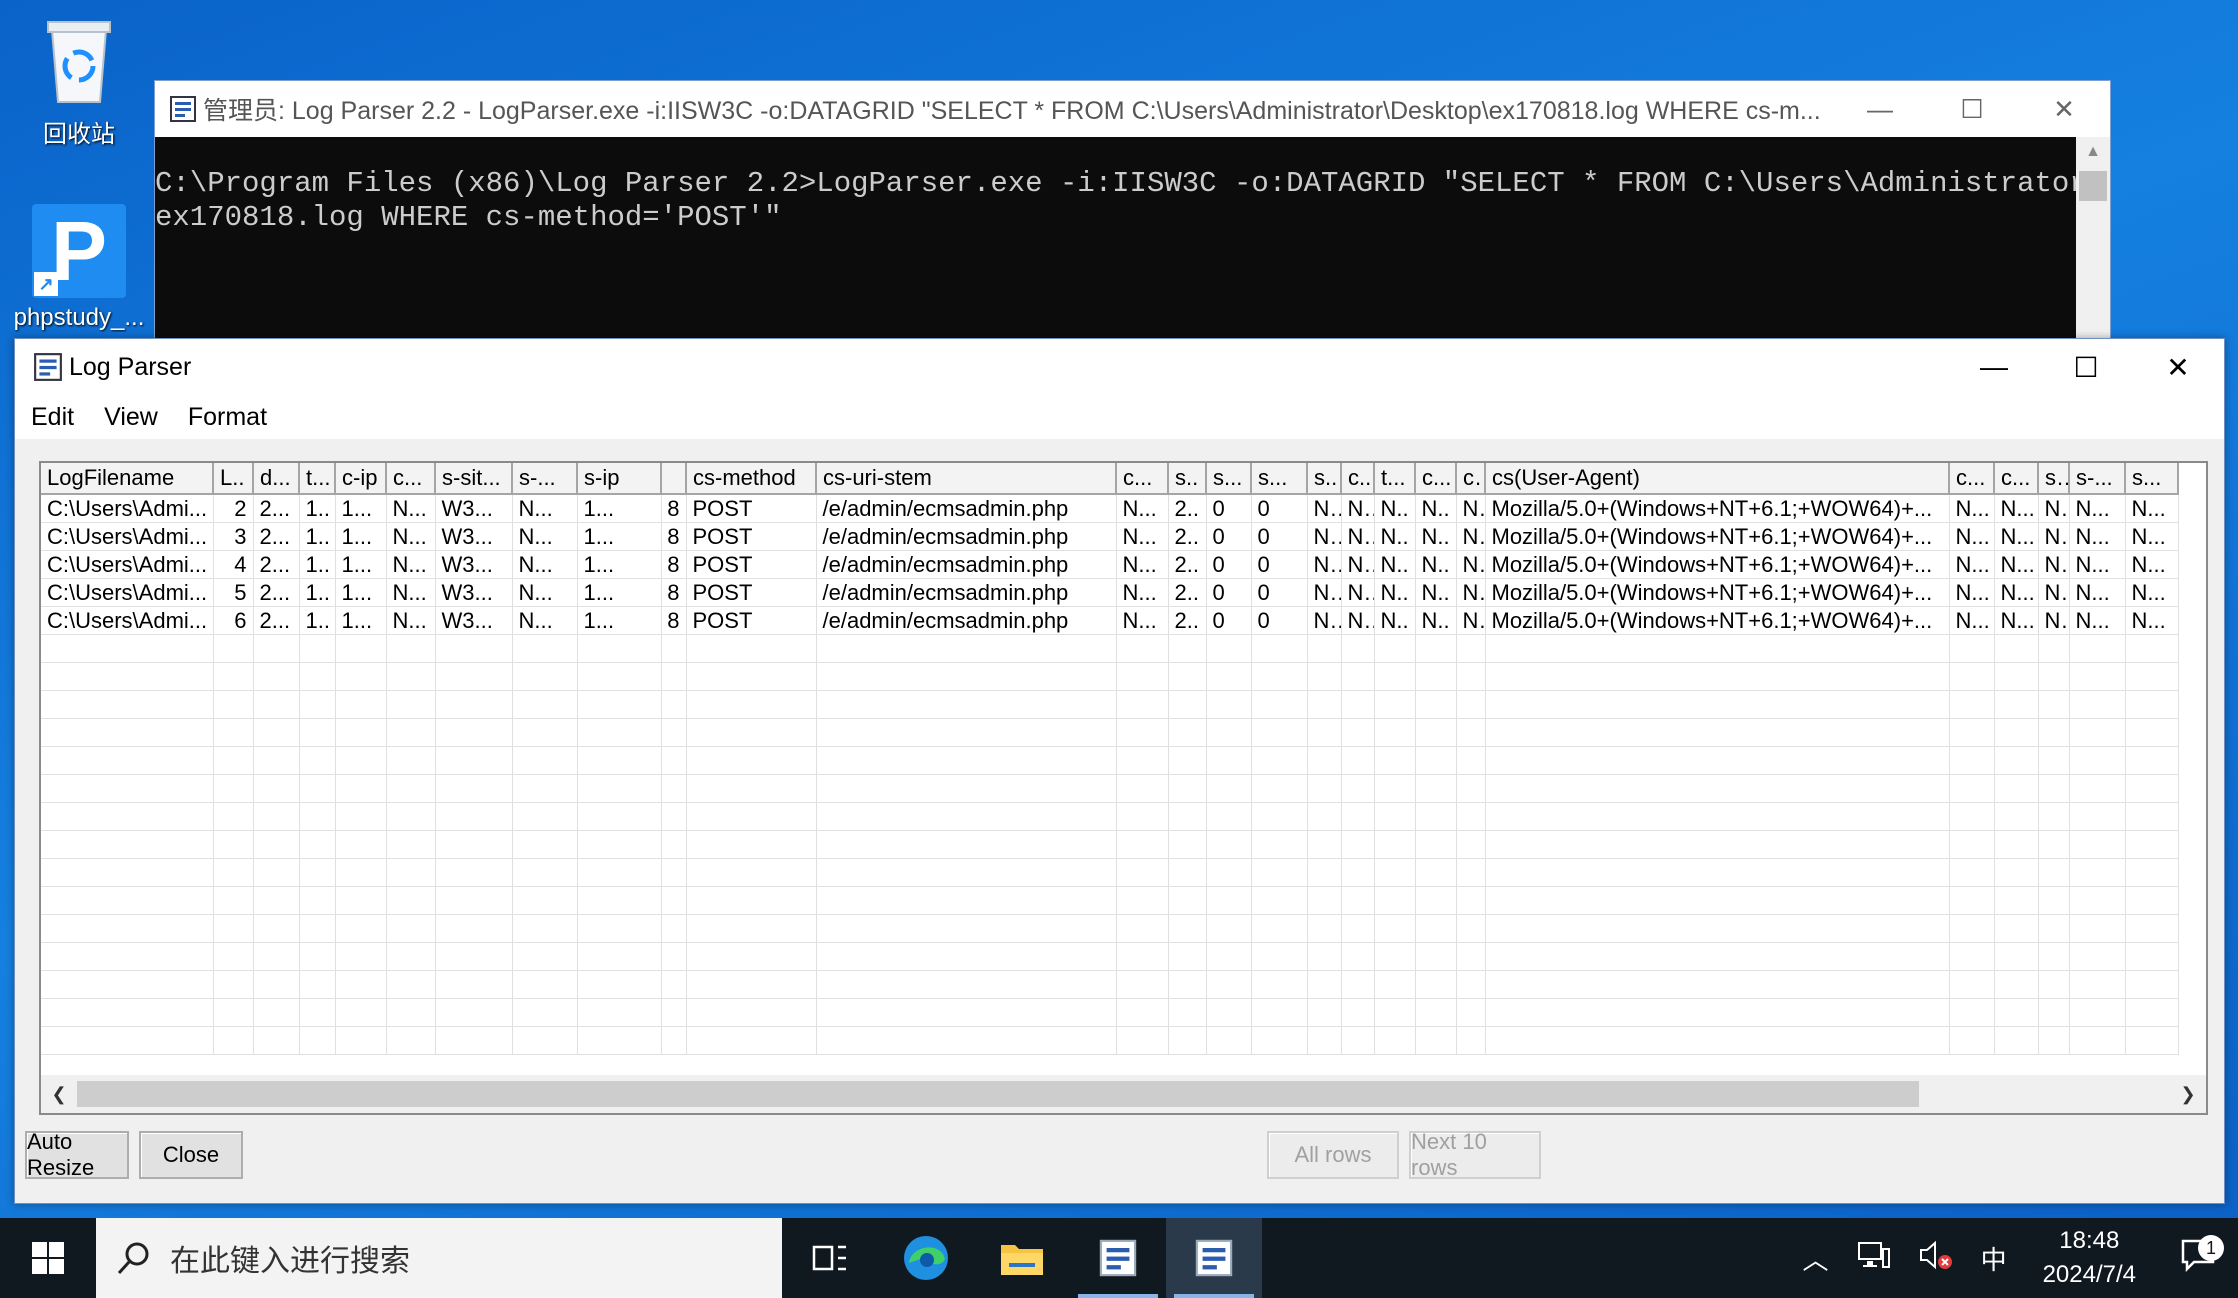 The height and width of the screenshot is (1298, 2238). I want to click on close-button: Close, so click(191, 1155).